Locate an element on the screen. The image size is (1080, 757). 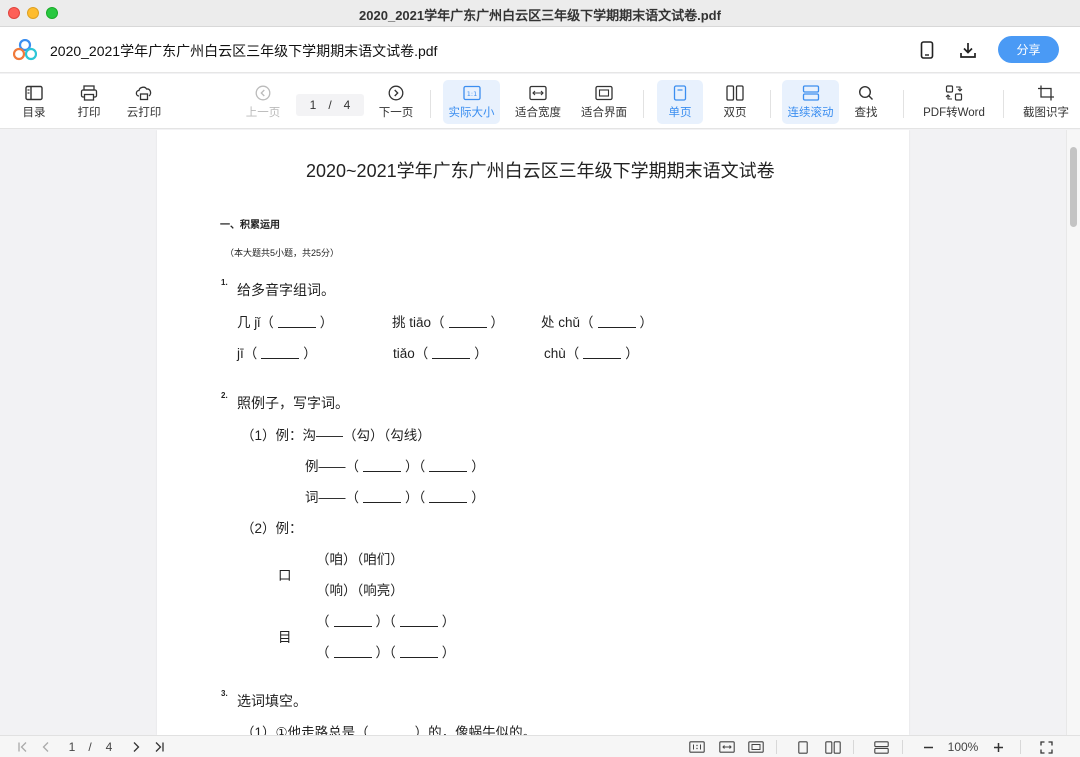
status-page-total: 4 is located at coordinates (109, 747).